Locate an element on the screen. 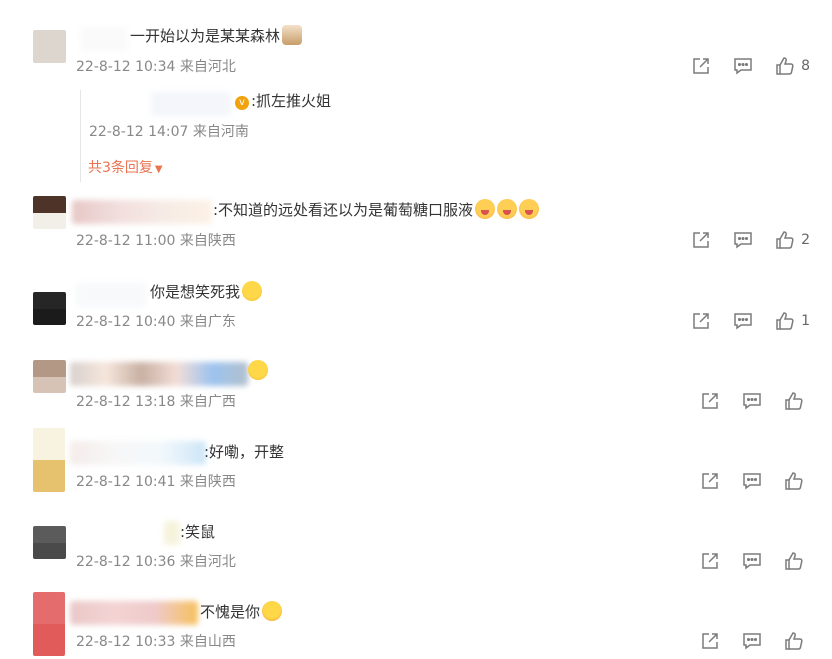 The image size is (832, 659). reply-text: v:抓左推火姐 is located at coordinates (283, 101).